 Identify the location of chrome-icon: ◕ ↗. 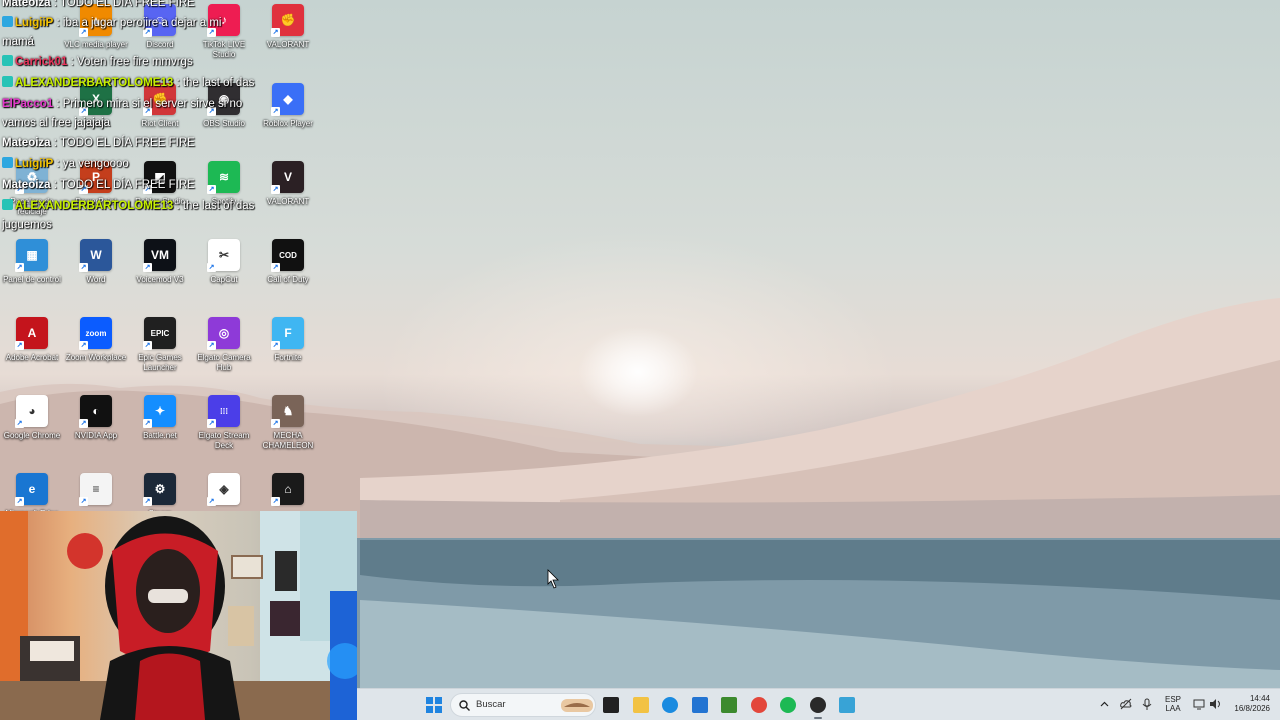
(31, 411).